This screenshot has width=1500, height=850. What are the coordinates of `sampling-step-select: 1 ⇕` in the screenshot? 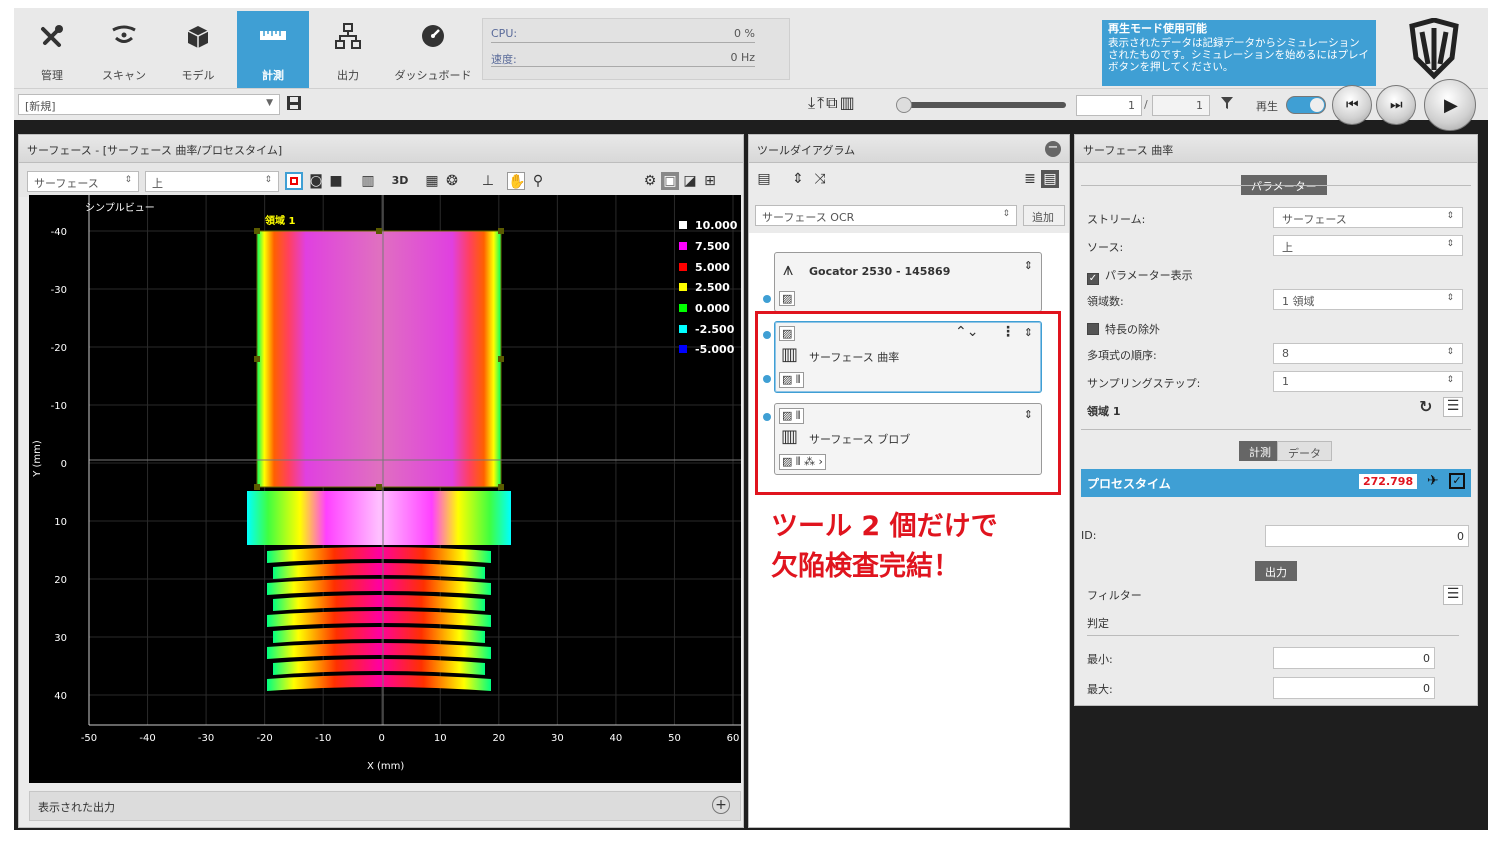 It's located at (1368, 381).